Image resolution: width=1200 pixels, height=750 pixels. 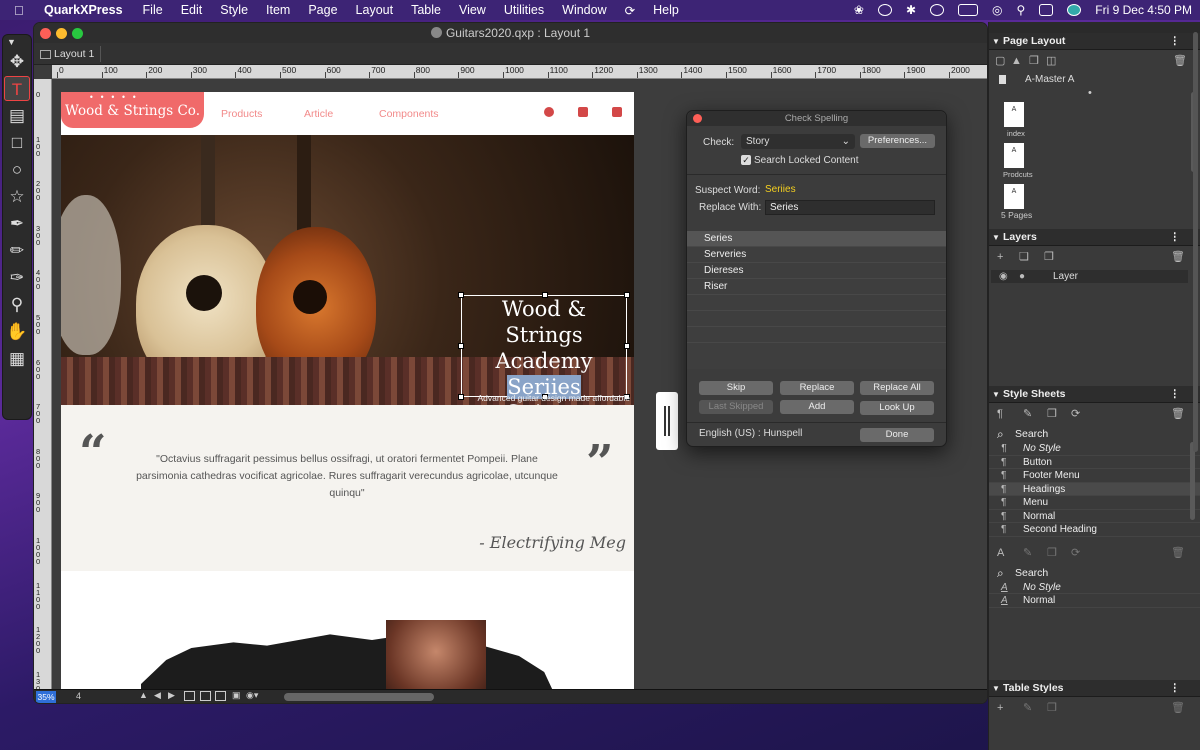 I want to click on replace-all-button: Replace All, so click(x=897, y=388).